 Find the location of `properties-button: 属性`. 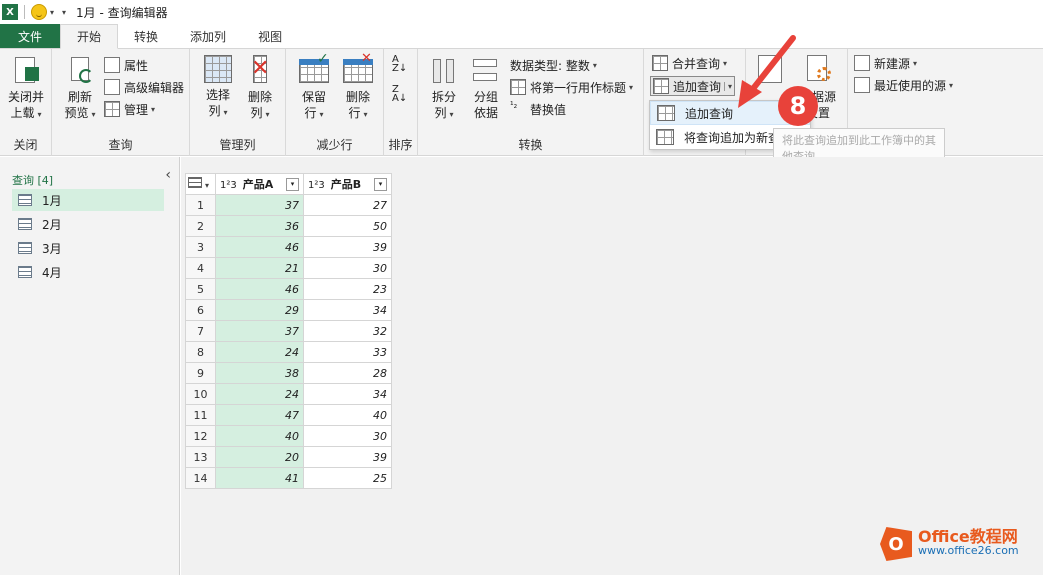

properties-button: 属性 is located at coordinates (126, 65).